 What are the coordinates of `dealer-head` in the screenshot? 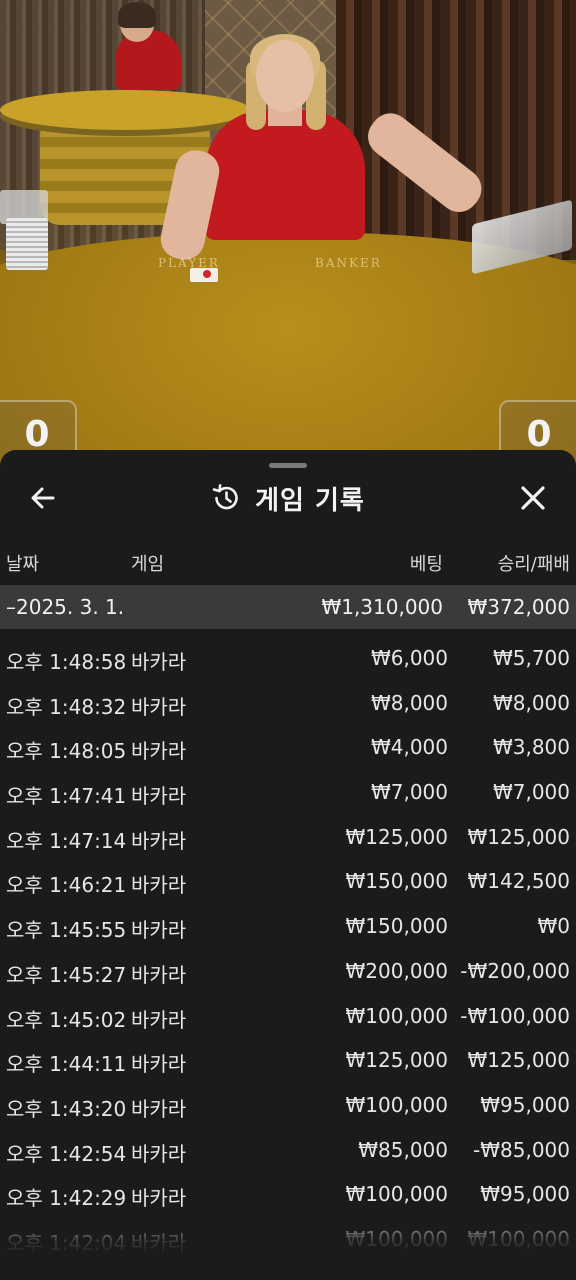 It's located at (285, 76).